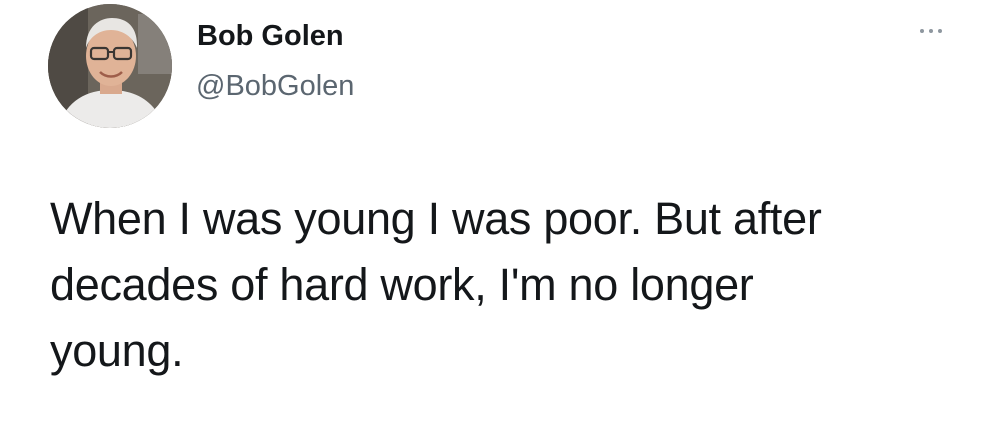 This screenshot has width=1001, height=431. What do you see at coordinates (275, 86) in the screenshot?
I see `author-handle: @BobGolen` at bounding box center [275, 86].